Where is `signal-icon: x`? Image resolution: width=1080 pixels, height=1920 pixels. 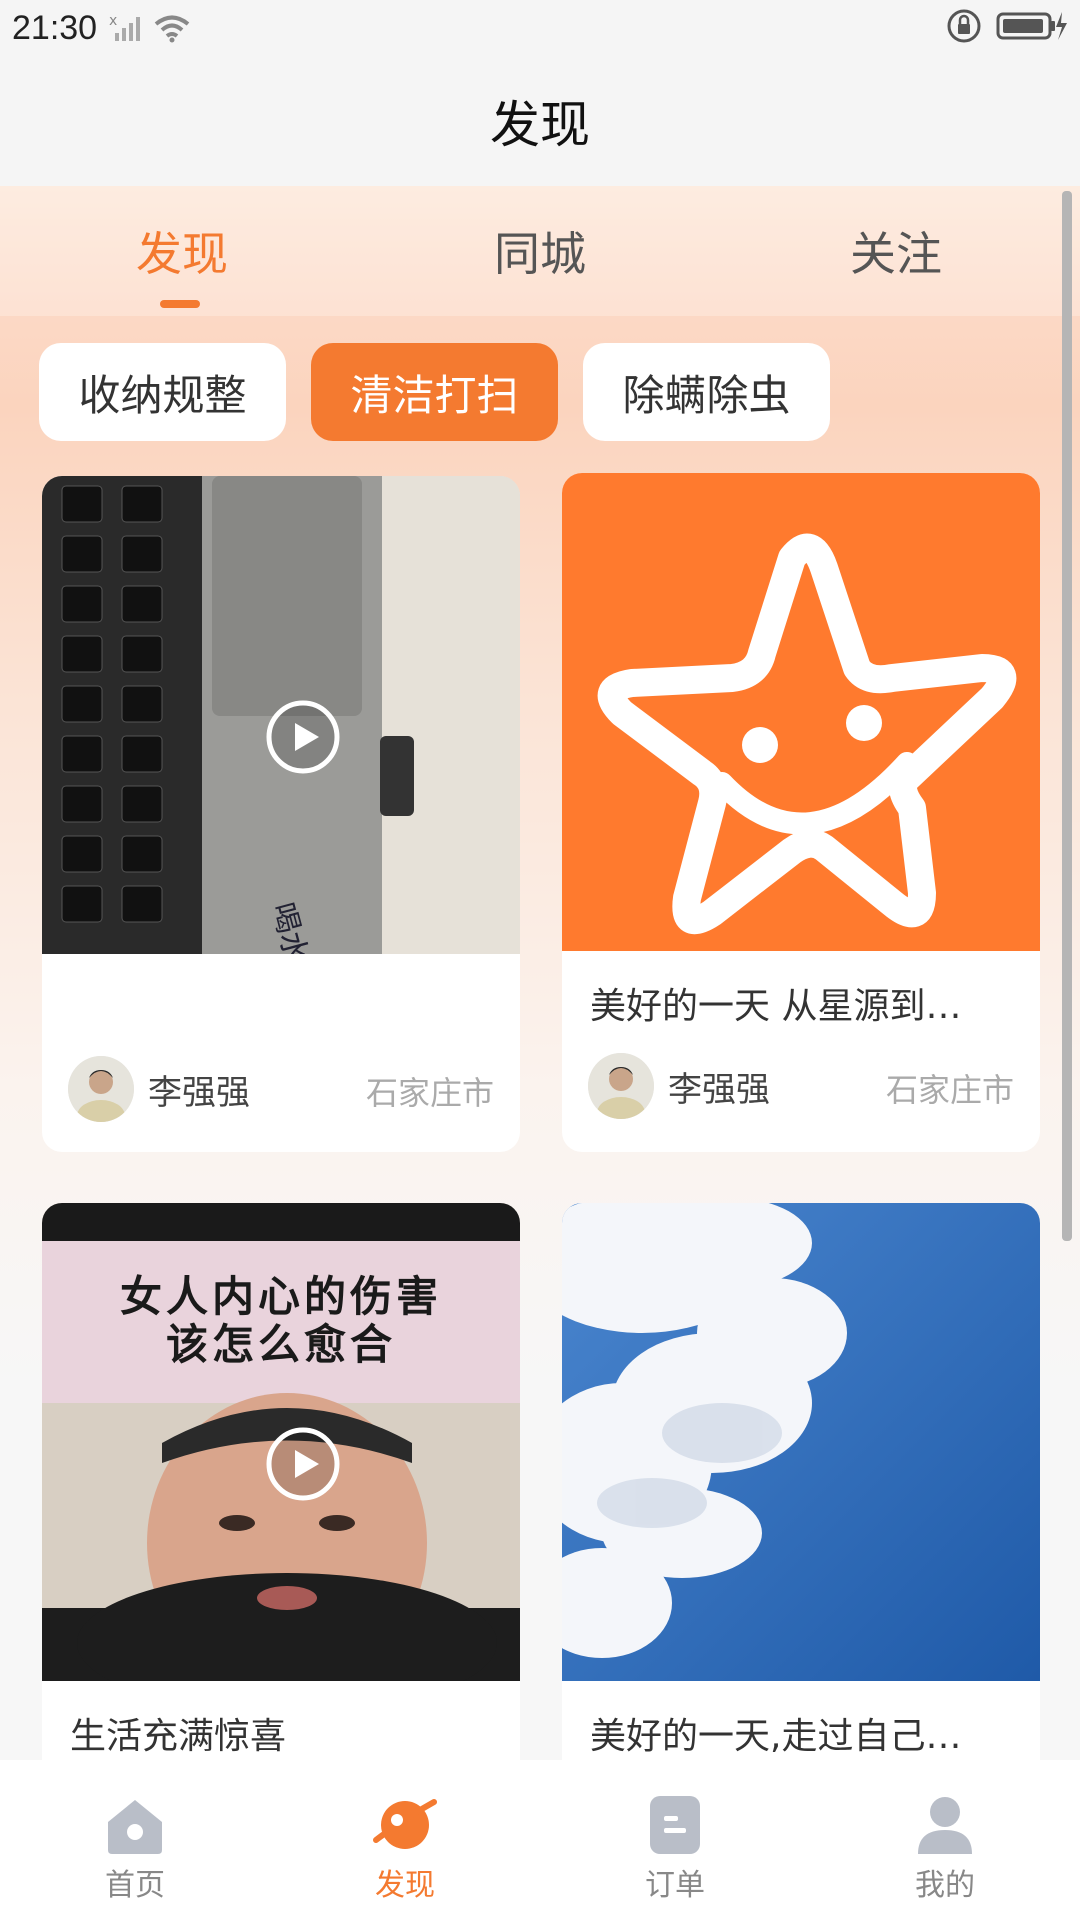
signal-icon: x is located at coordinates (125, 27).